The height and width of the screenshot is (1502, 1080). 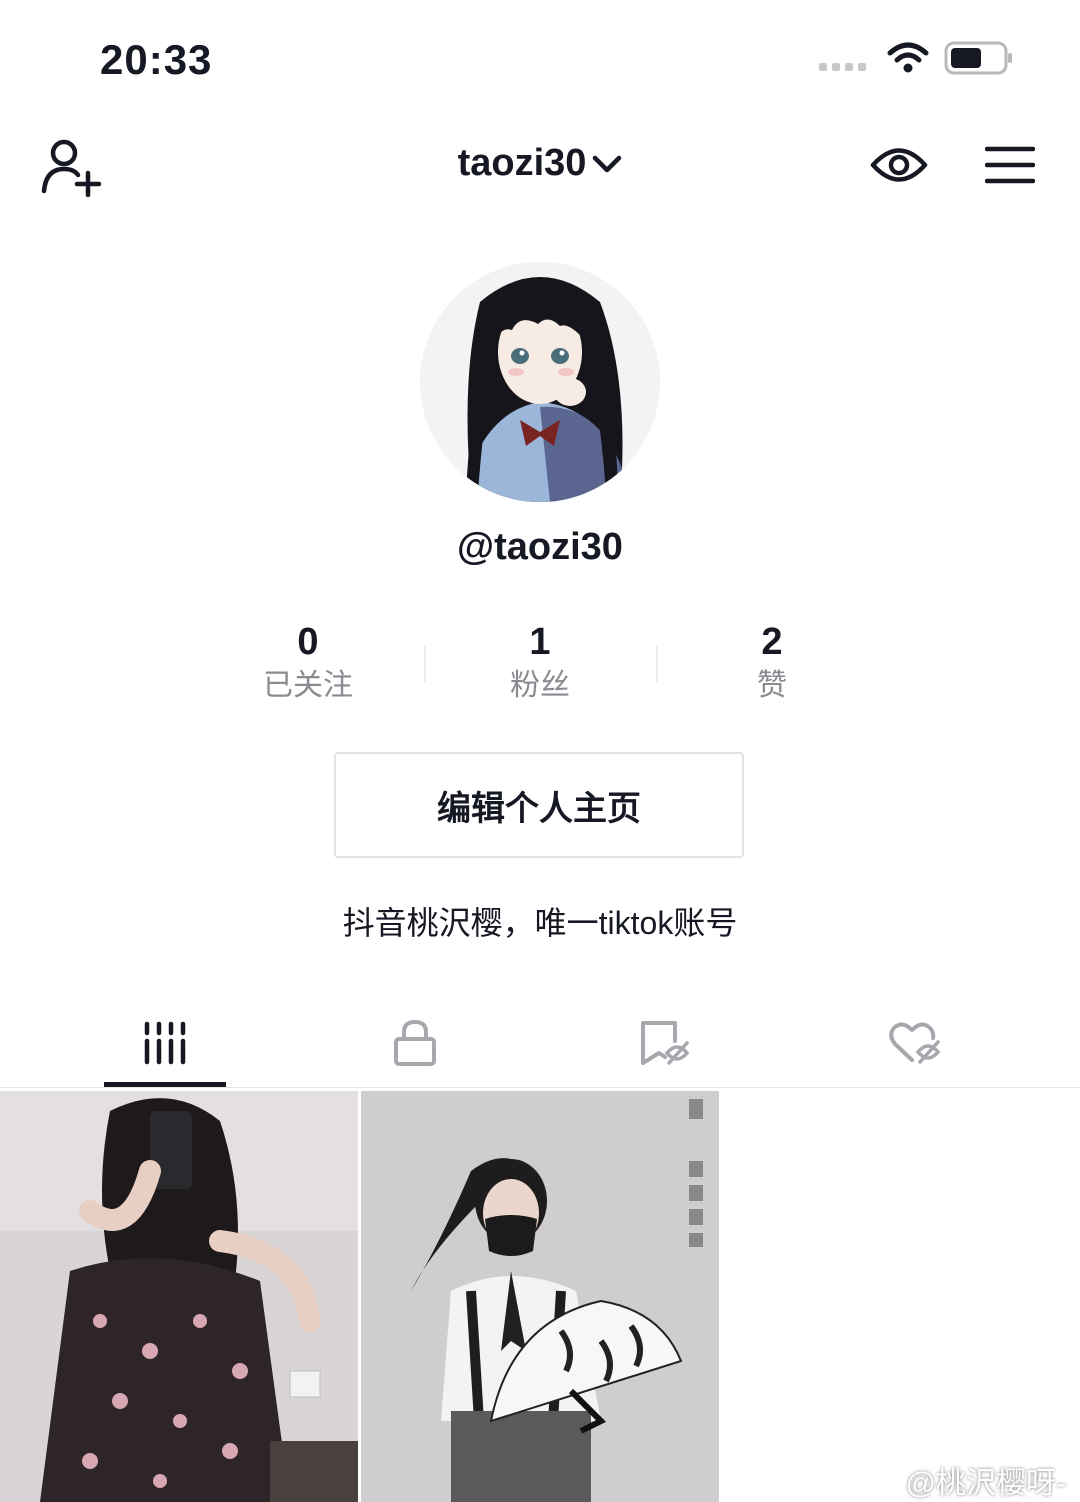 I want to click on tab-private, so click(x=415, y=1043).